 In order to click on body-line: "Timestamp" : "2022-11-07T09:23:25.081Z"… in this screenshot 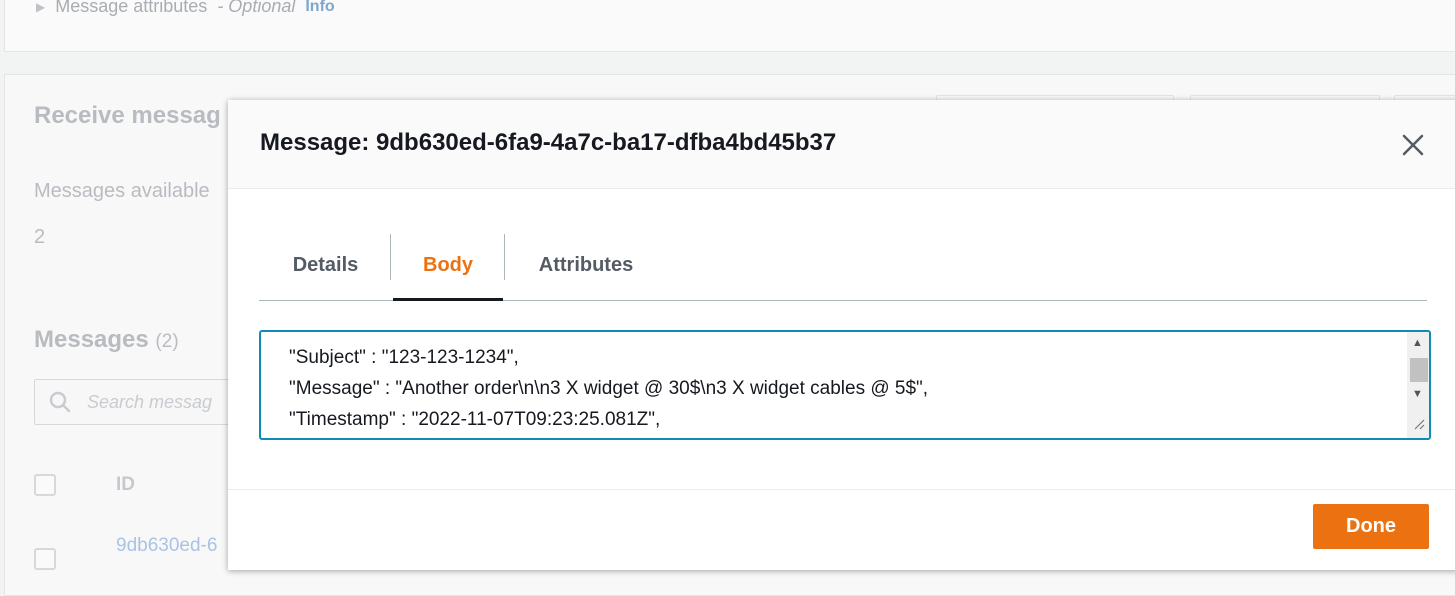, I will do `click(475, 419)`.